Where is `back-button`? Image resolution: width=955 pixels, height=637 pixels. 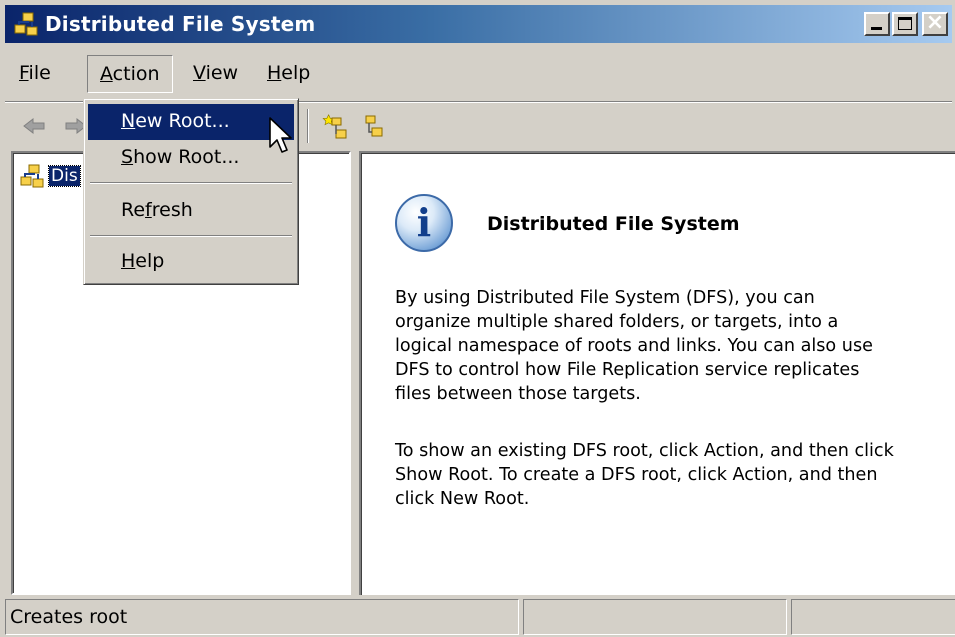 back-button is located at coordinates (34, 126).